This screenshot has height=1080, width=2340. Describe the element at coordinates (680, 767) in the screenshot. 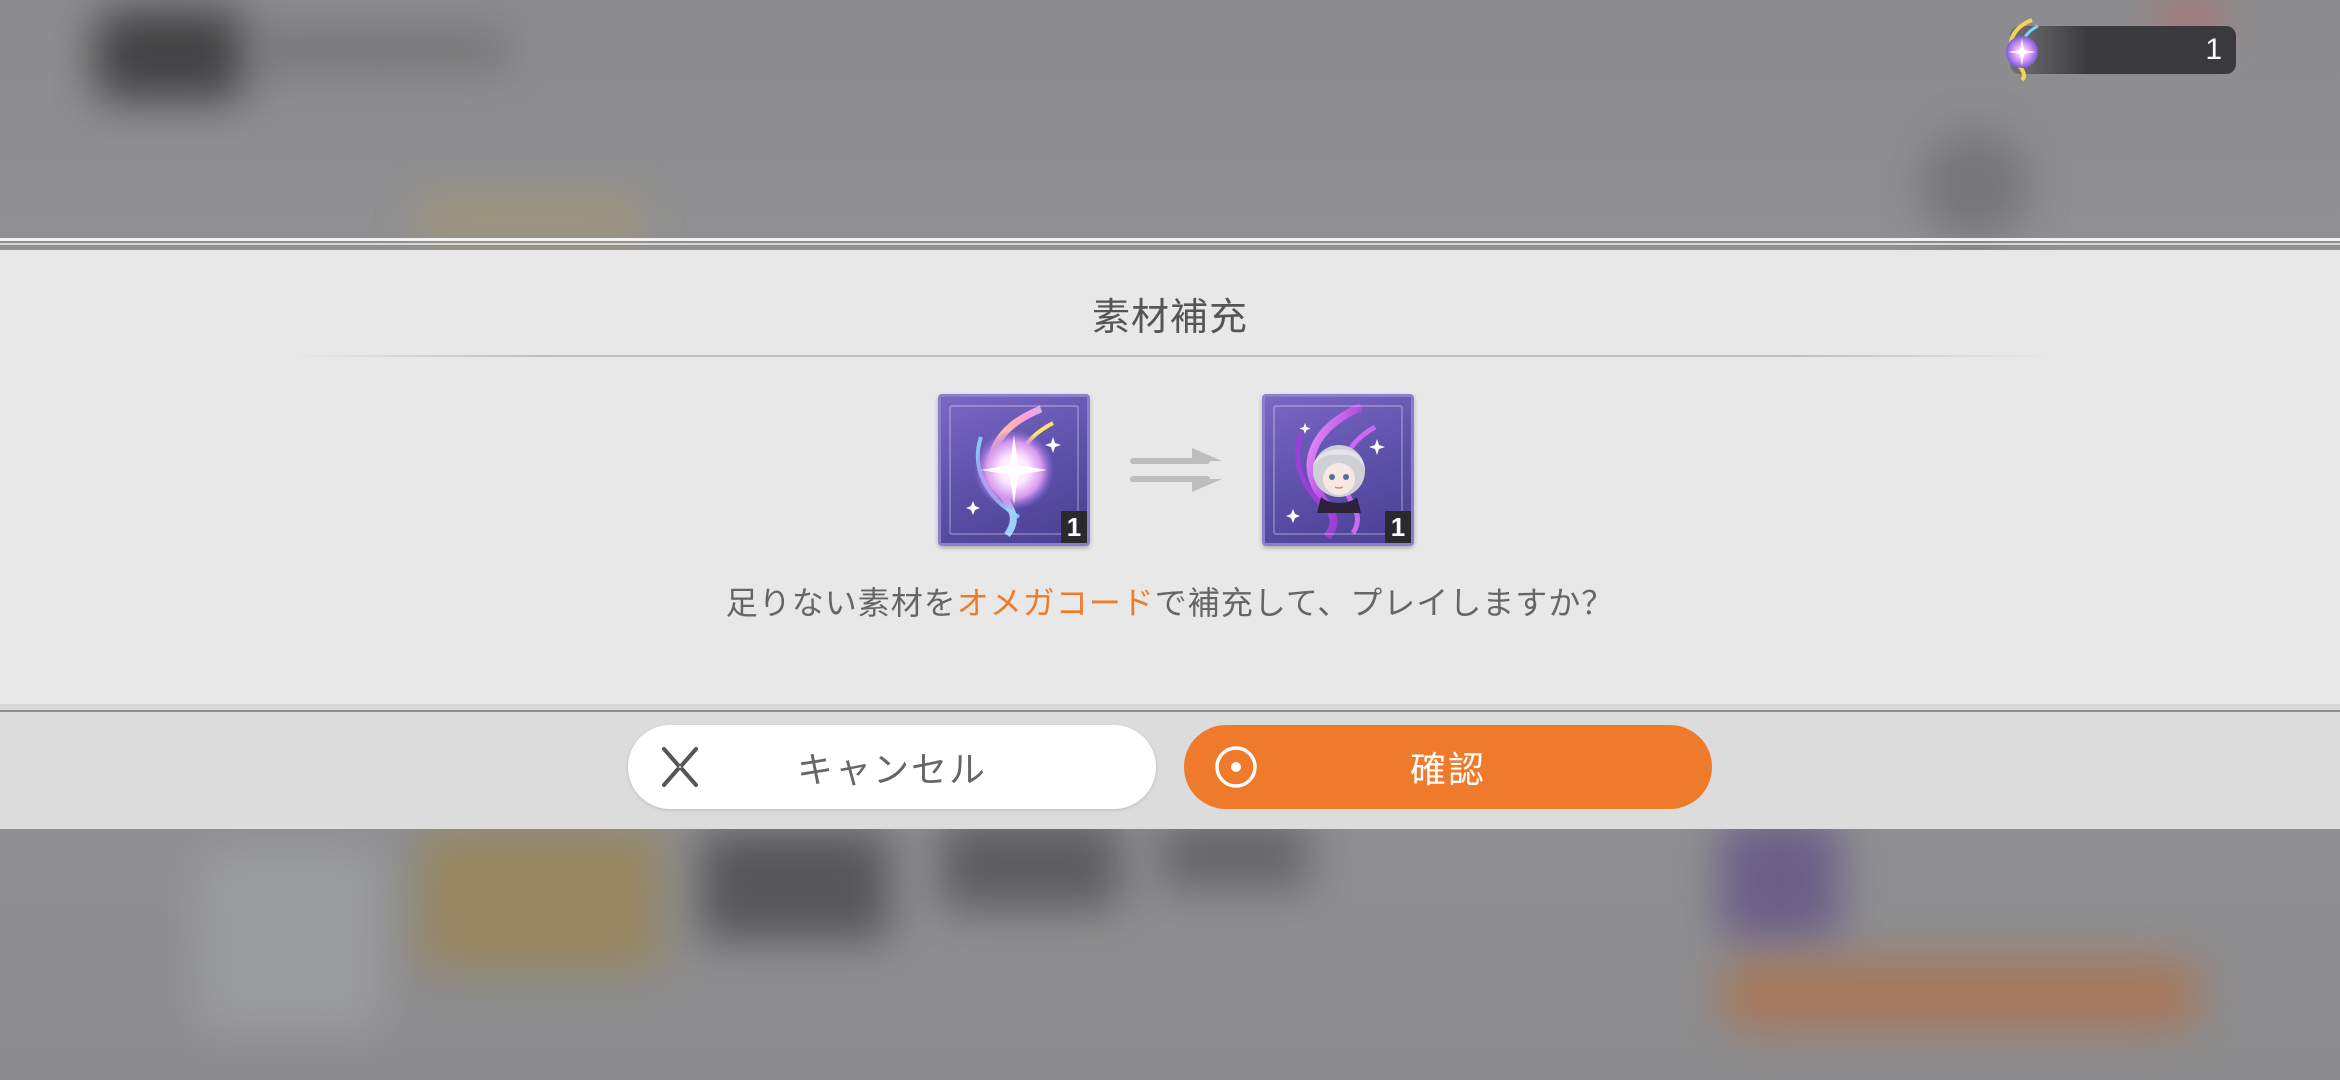

I see `close-icon` at that location.